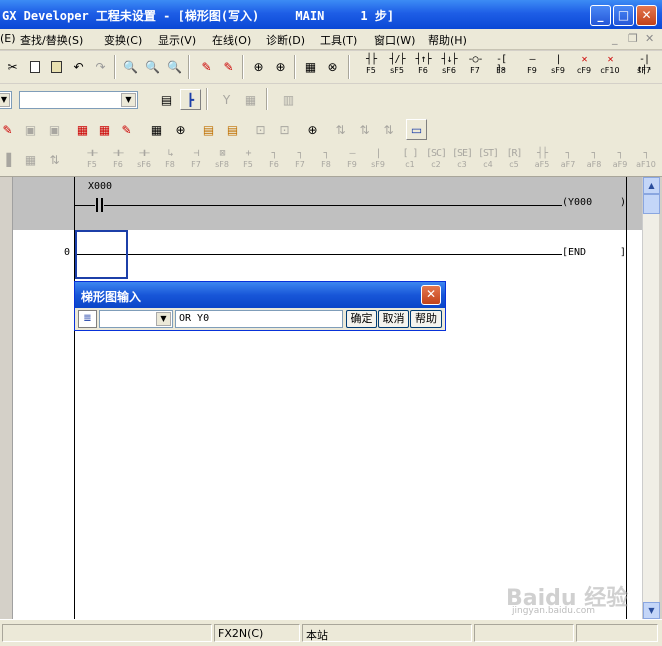 This screenshot has width=662, height=646. Describe the element at coordinates (378, 161) in the screenshot. I see `fkey2-vline: | sF9` at that location.